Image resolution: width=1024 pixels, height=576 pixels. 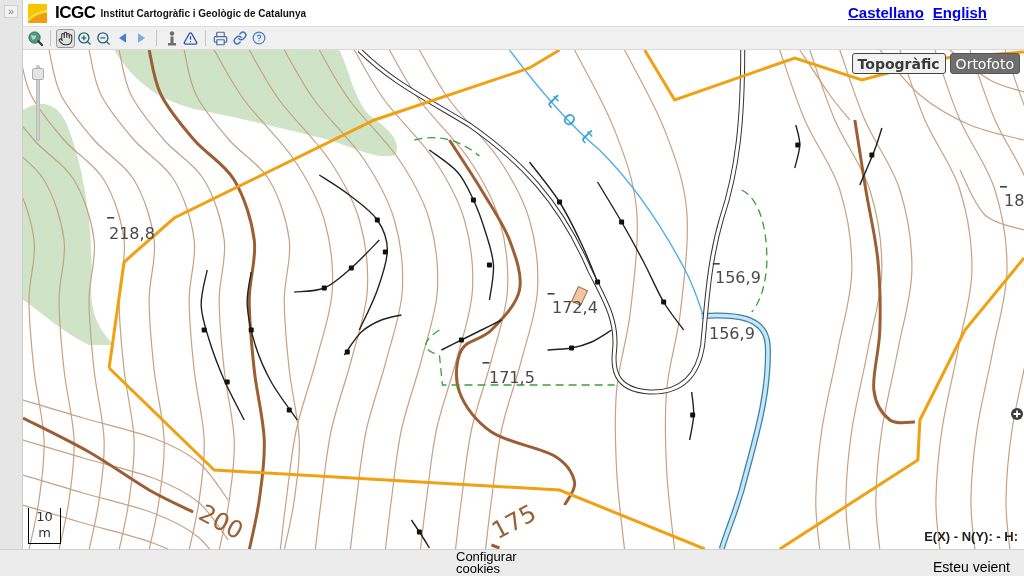 What do you see at coordinates (103, 38) in the screenshot?
I see `zoom-out-icon` at bounding box center [103, 38].